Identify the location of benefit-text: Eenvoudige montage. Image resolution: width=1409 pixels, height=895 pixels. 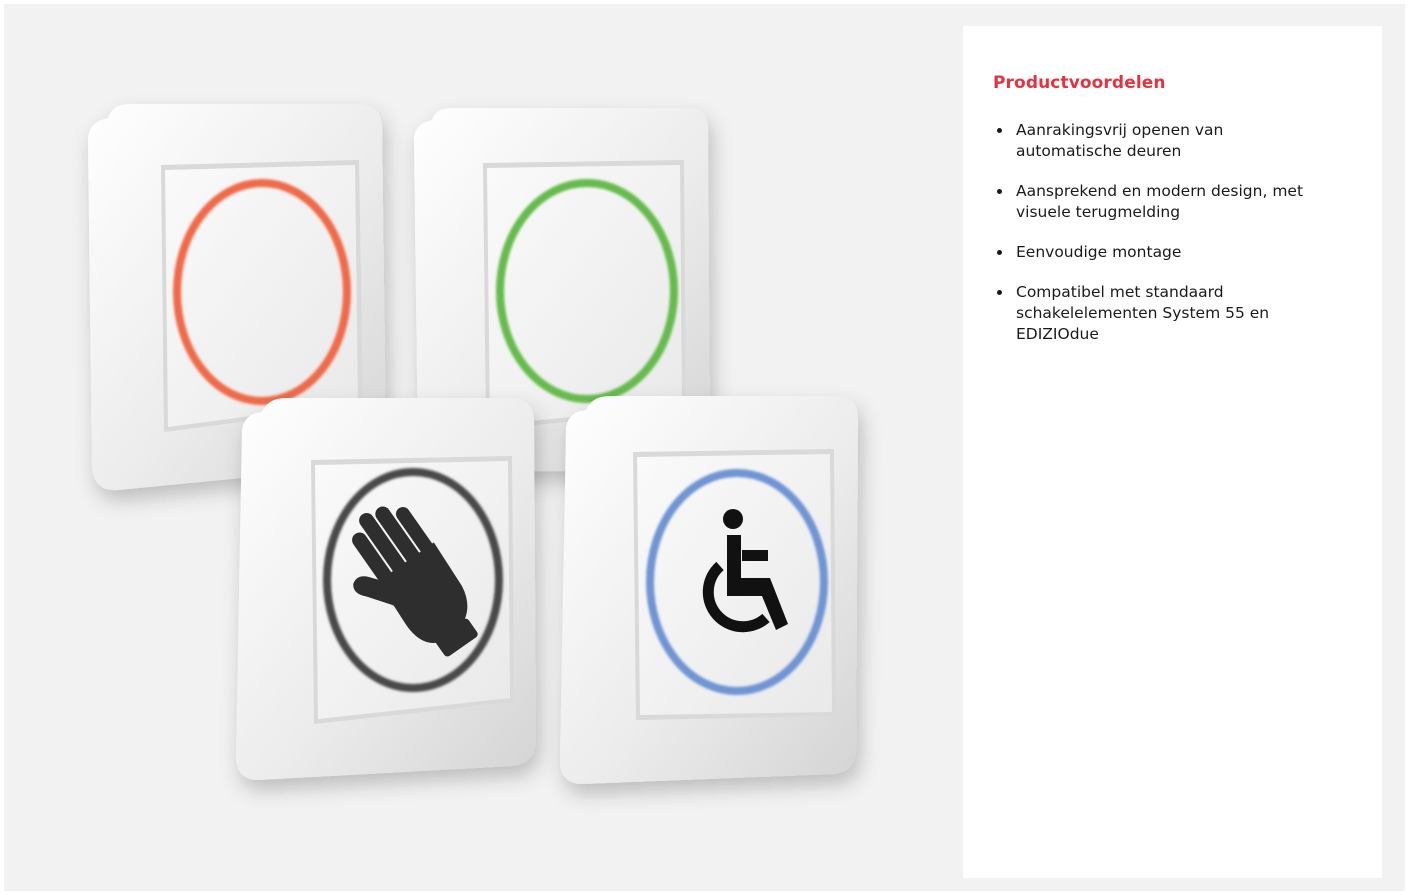
(1099, 252).